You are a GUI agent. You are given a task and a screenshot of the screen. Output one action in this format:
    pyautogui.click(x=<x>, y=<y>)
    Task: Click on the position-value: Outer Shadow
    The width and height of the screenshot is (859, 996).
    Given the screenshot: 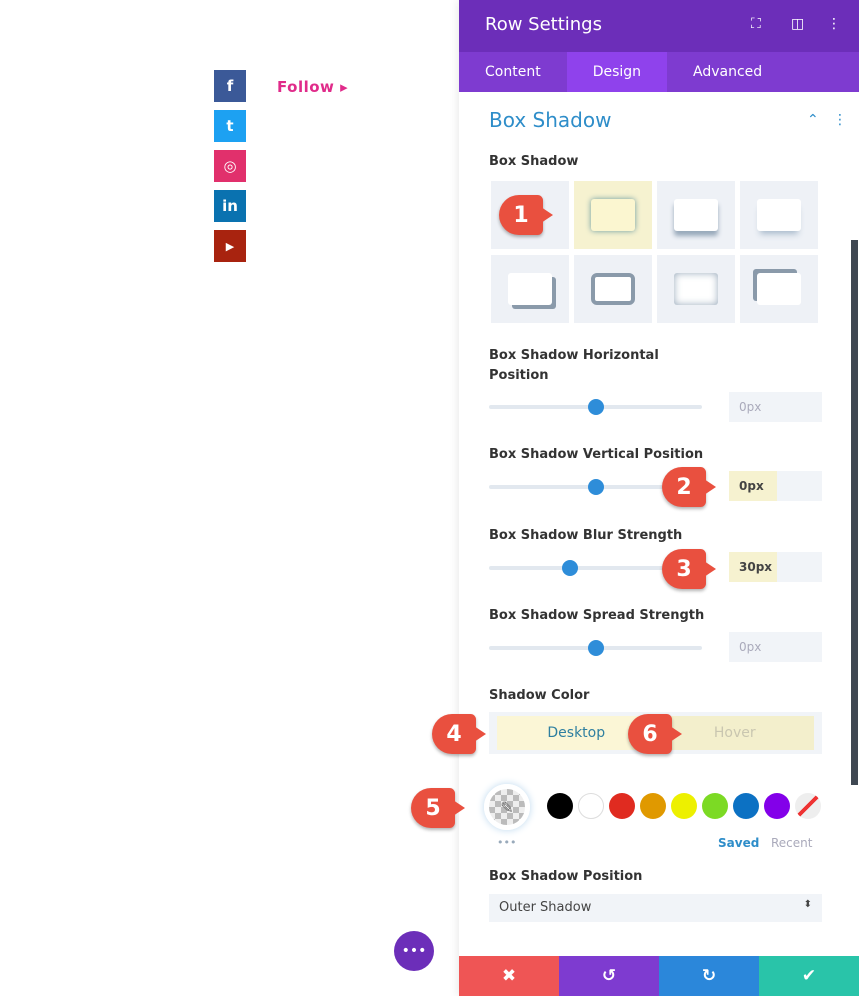 What is the action you would take?
    pyautogui.click(x=545, y=907)
    